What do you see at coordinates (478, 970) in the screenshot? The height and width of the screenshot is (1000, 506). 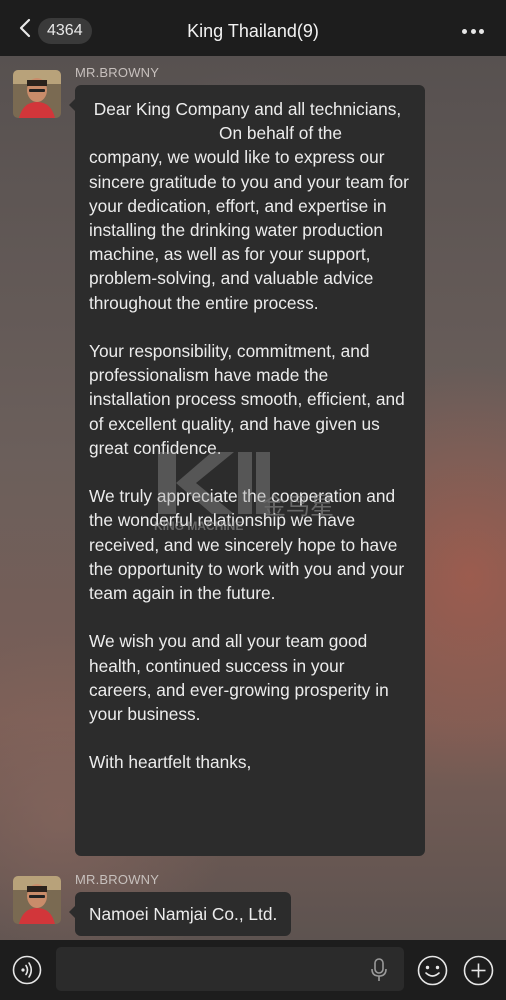 I see `add-icon` at bounding box center [478, 970].